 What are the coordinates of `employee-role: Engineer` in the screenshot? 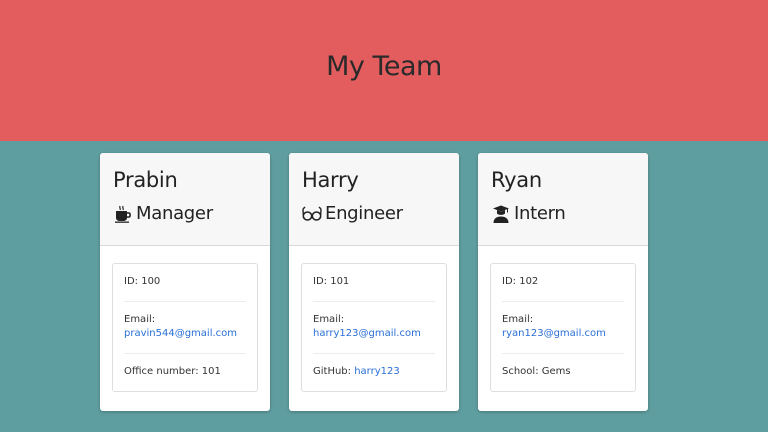 It's located at (374, 214).